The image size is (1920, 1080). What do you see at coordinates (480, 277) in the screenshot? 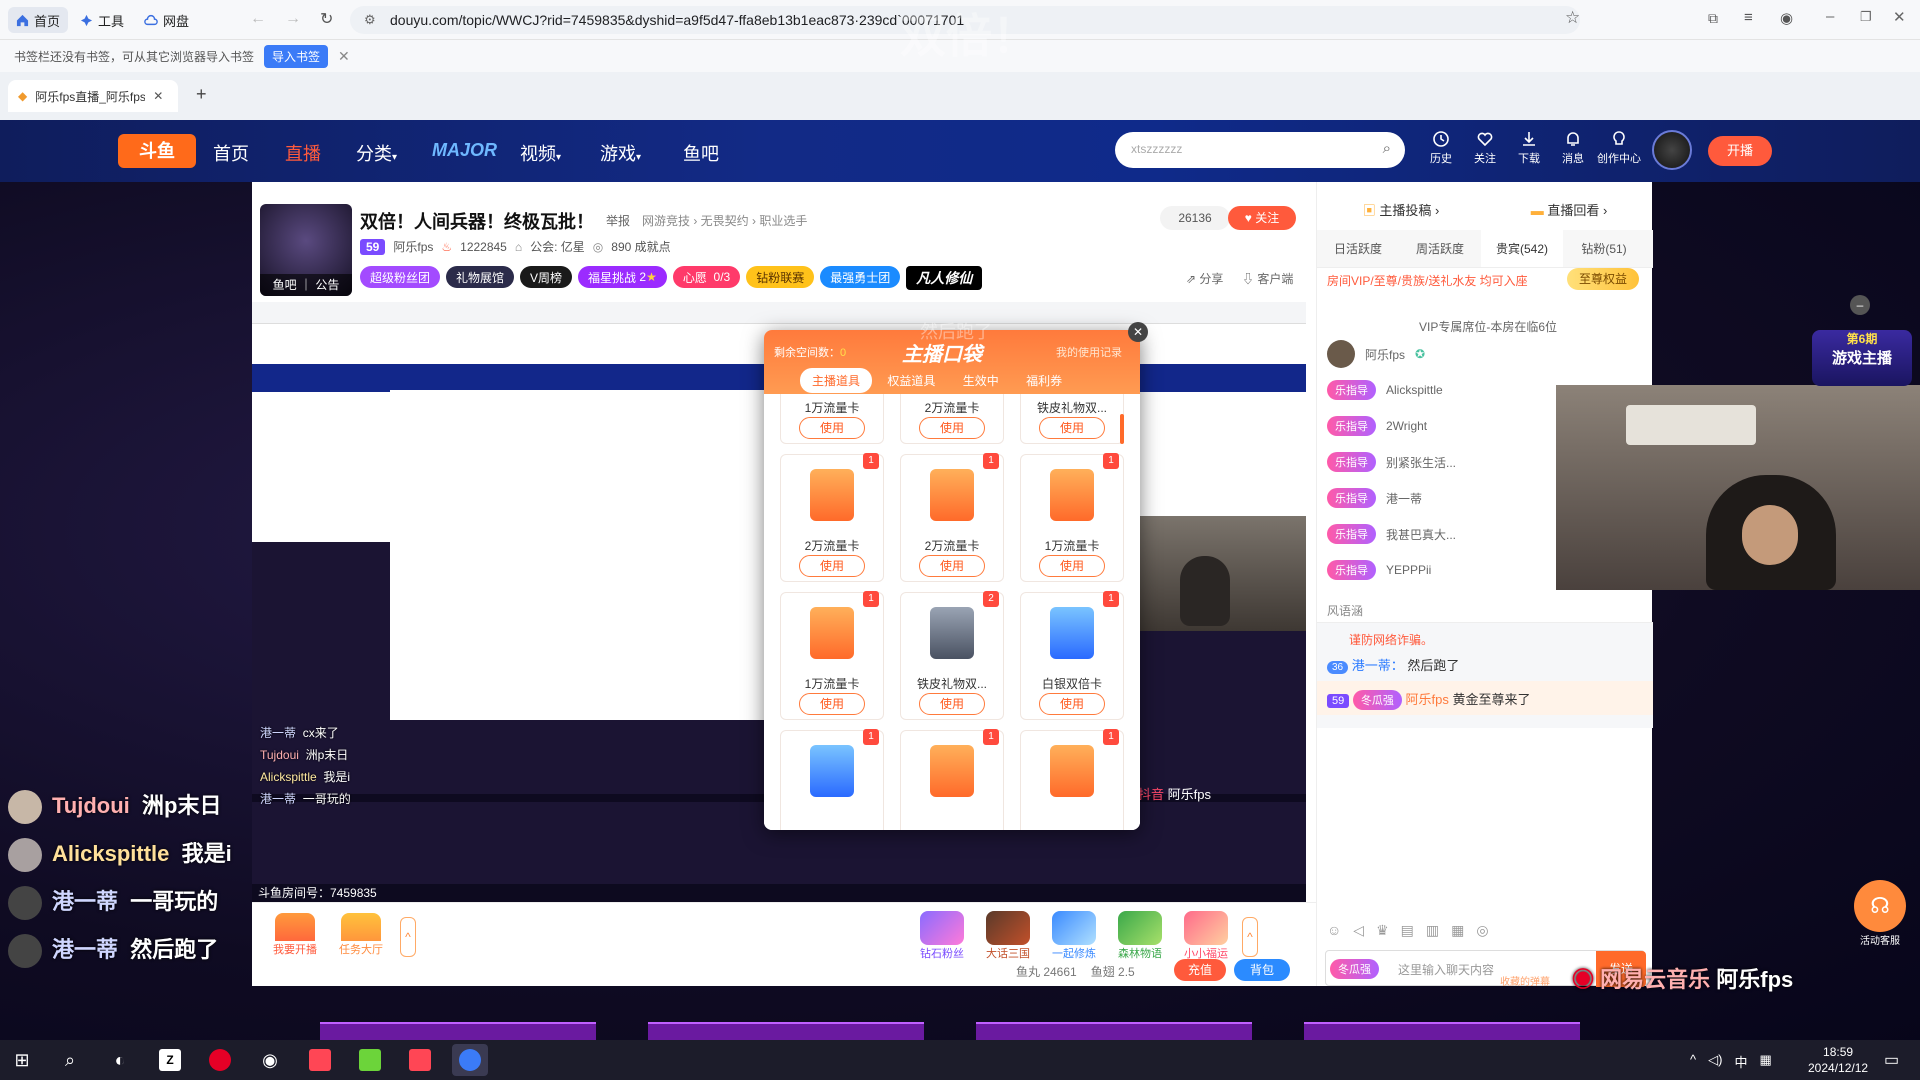
I see `gift-hall-badge: 礼物展馆` at bounding box center [480, 277].